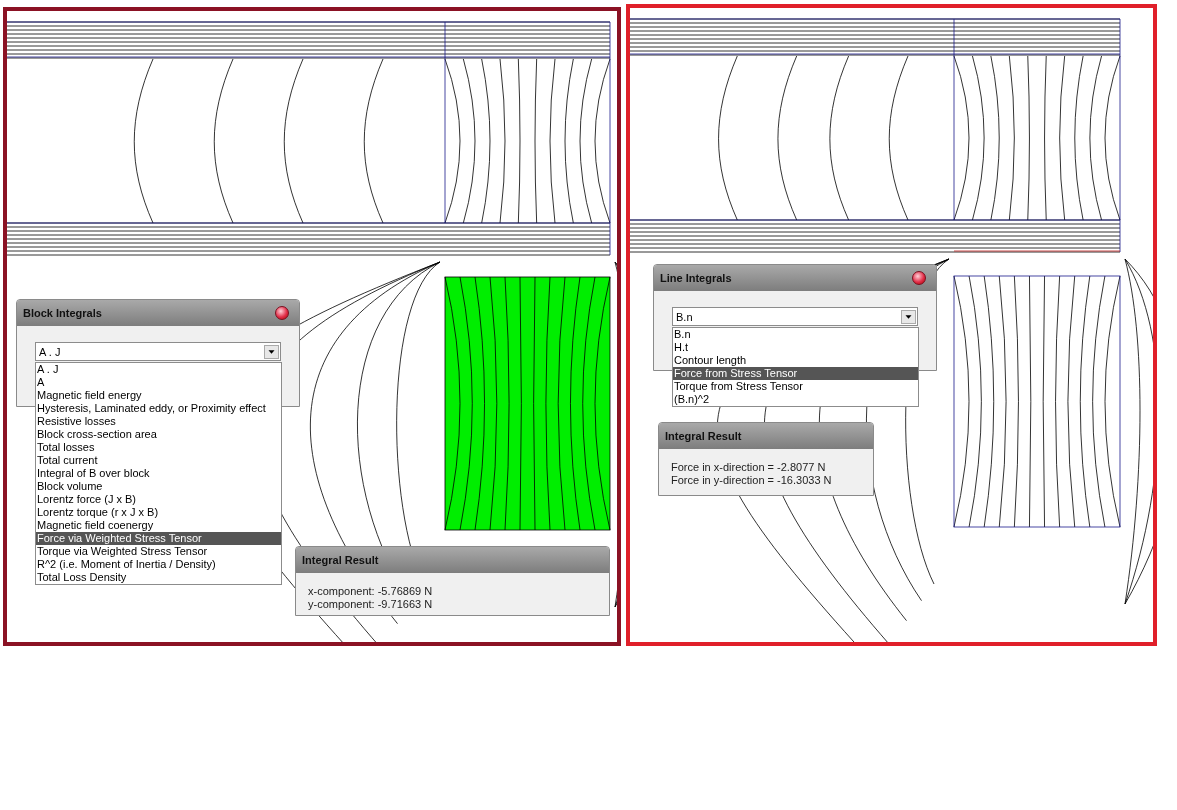 The image size is (1177, 810). What do you see at coordinates (62, 313) in the screenshot?
I see `dialog-title: Block Integrals` at bounding box center [62, 313].